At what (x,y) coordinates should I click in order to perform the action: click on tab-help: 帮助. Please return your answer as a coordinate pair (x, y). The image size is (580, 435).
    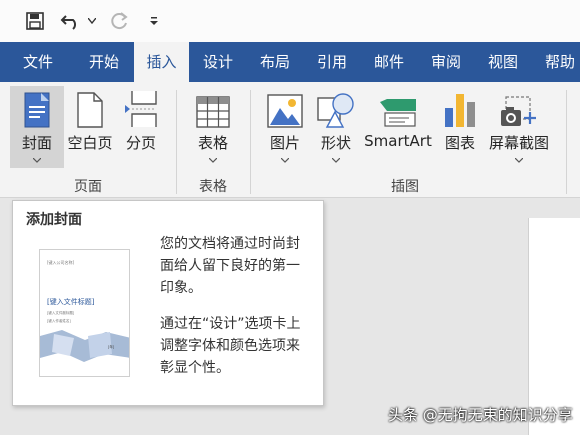
    Looking at the image, I should click on (556, 62).